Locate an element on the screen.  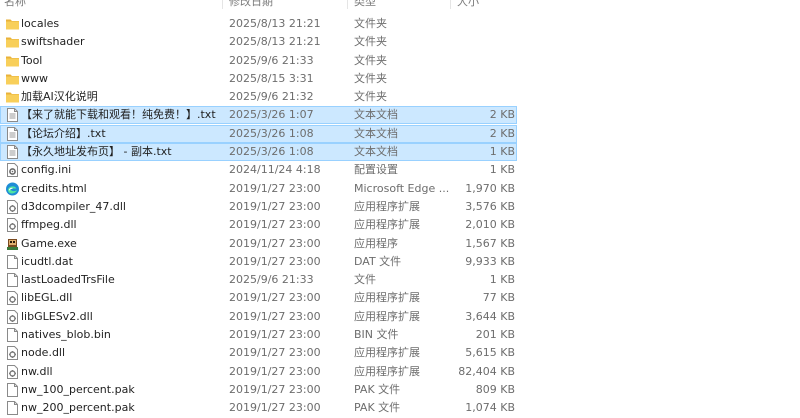
file-name: lastLoadedTrsFile is located at coordinates (68, 280).